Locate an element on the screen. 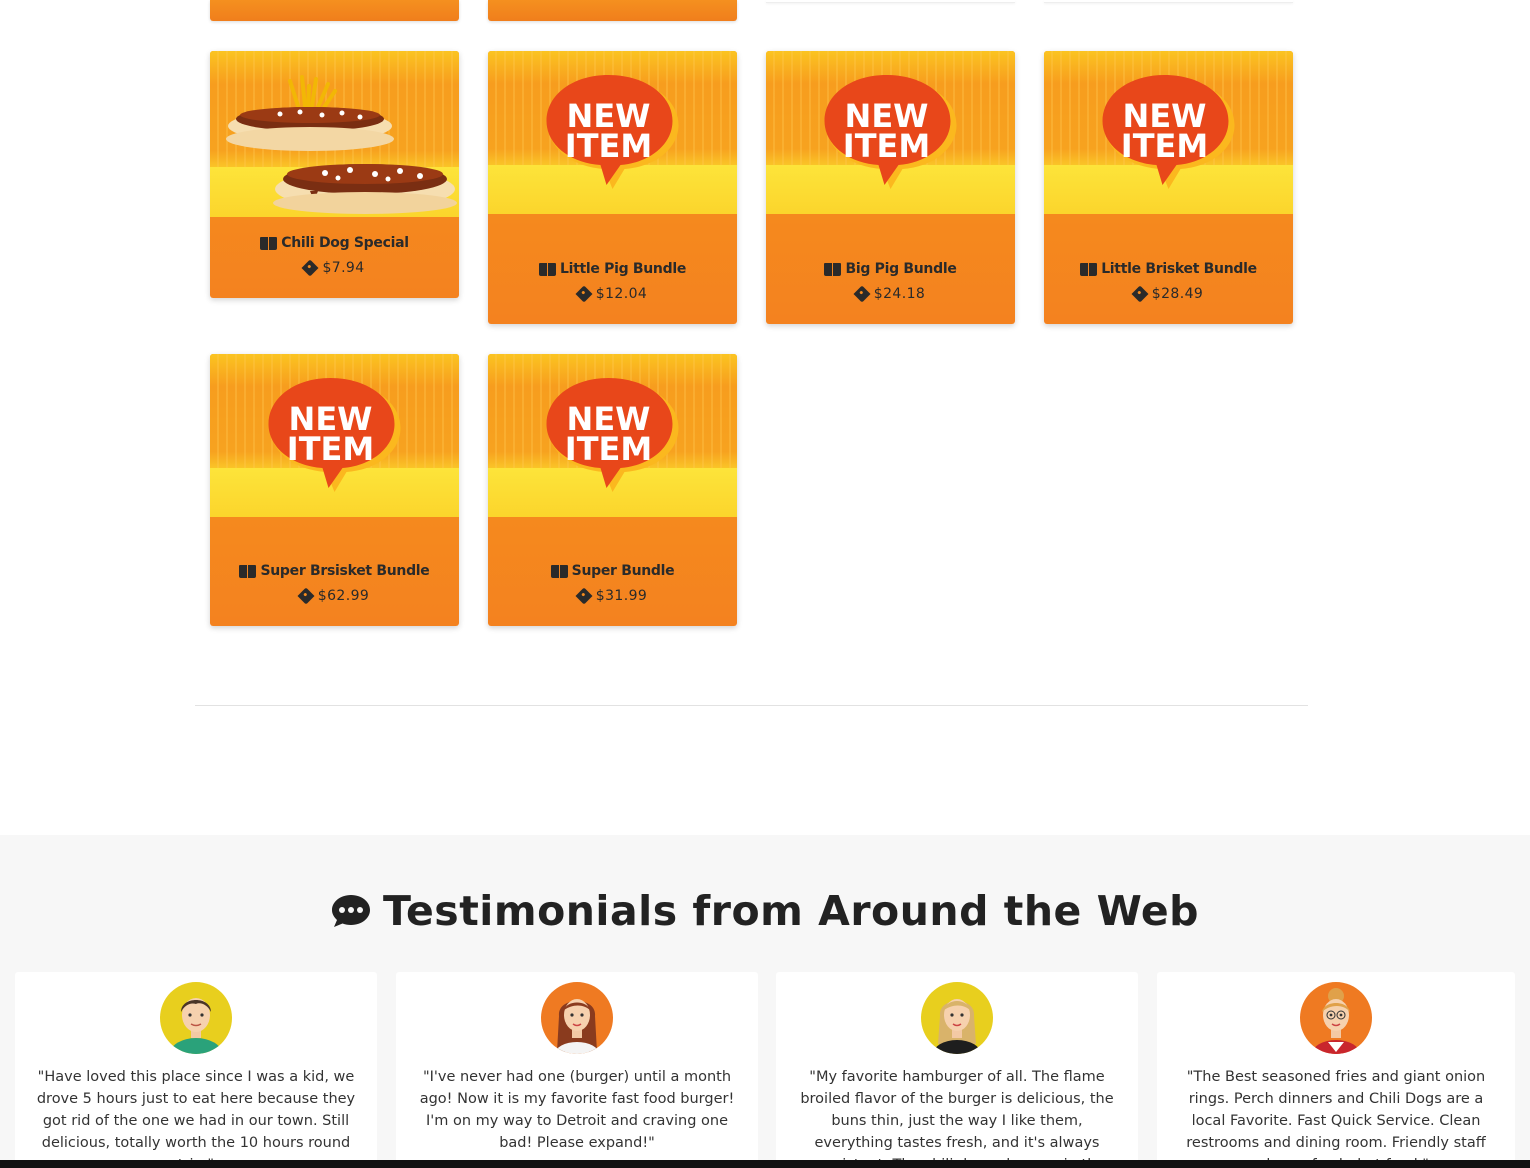  menu-card-little-brisket-bundle: NEW ITEM Little Brisket Bundle $28.49 is located at coordinates (1168, 187).